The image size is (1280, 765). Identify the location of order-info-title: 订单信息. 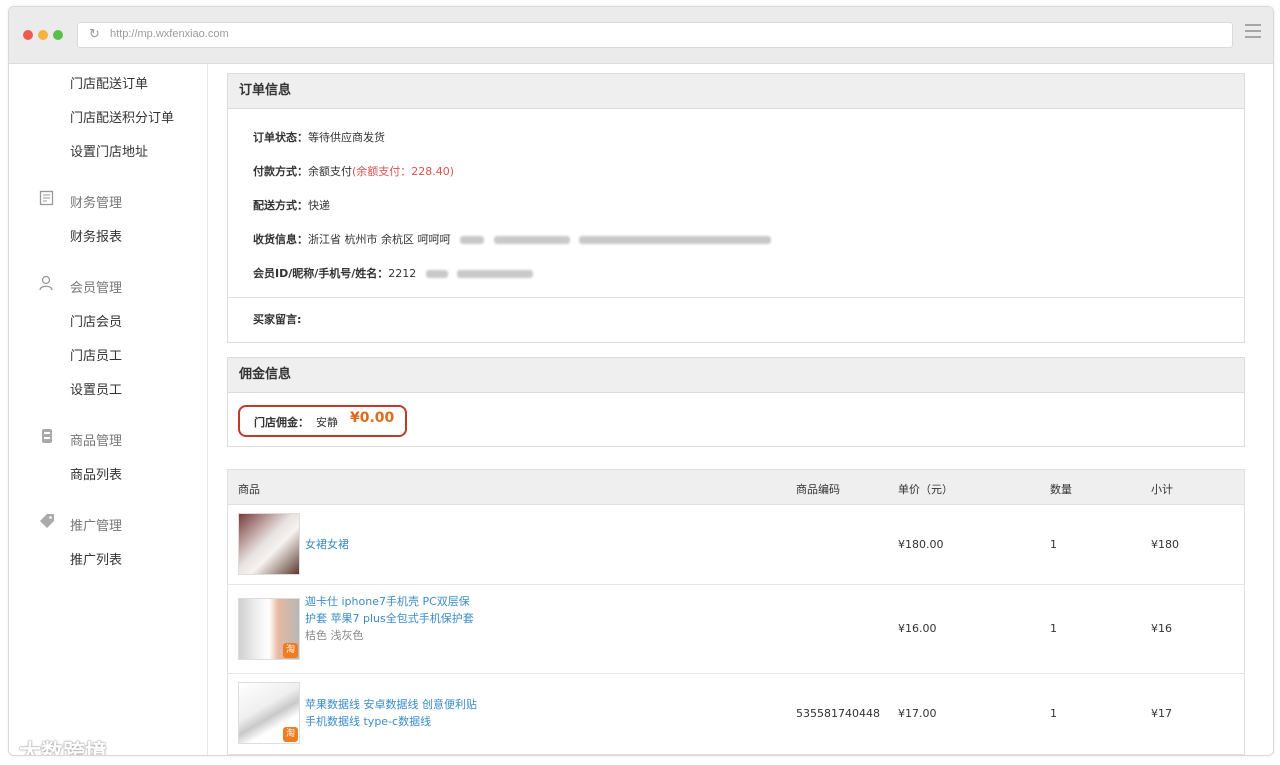
(736, 91).